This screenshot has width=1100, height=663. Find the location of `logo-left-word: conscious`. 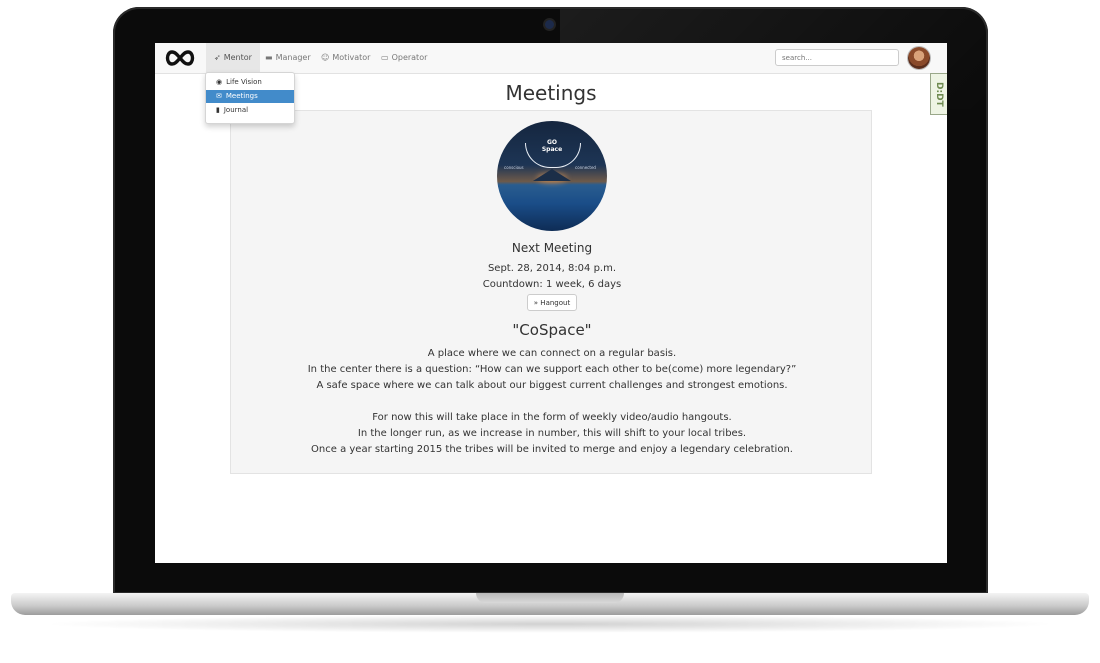

logo-left-word: conscious is located at coordinates (514, 167).